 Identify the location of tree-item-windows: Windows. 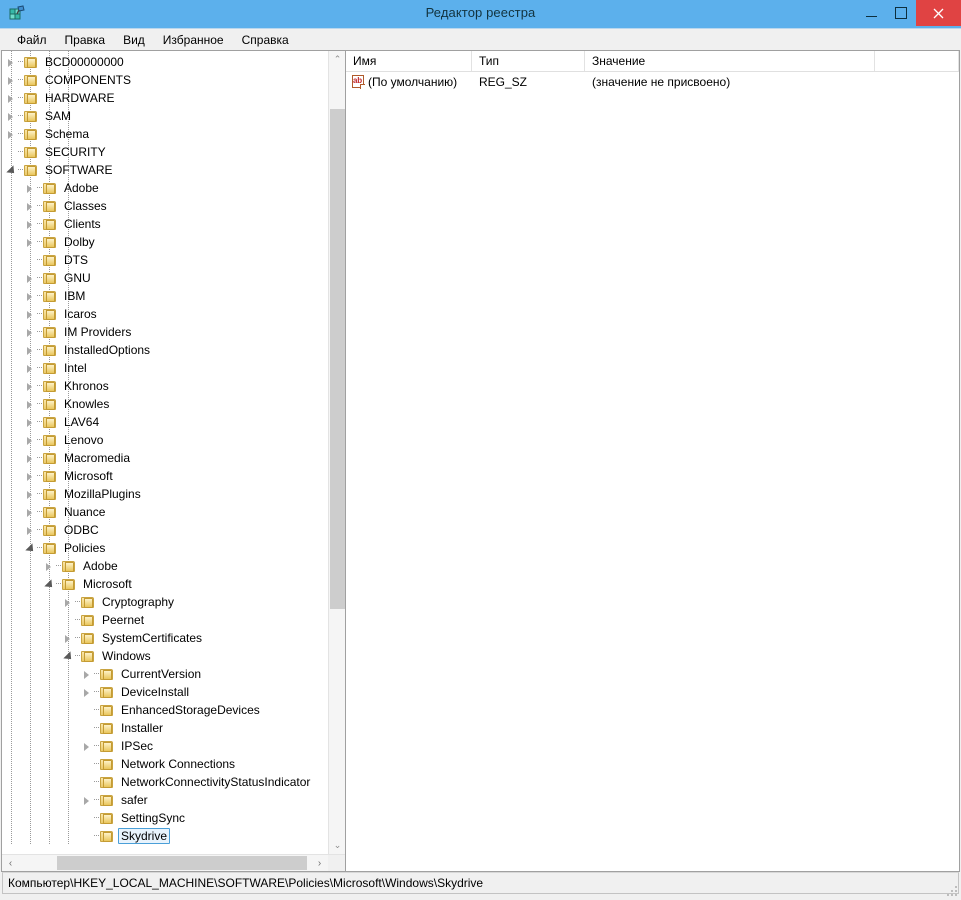
(173, 656).